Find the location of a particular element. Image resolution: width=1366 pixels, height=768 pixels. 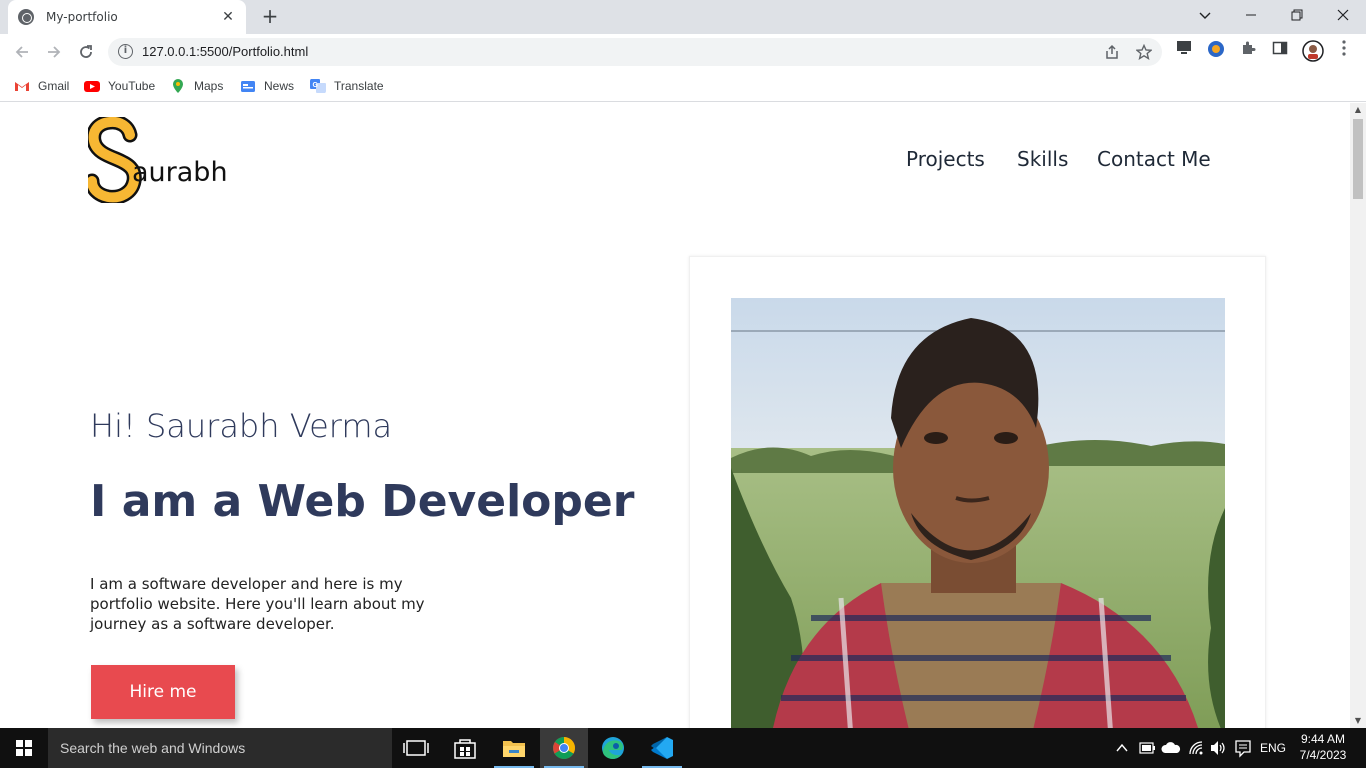

share-icon is located at coordinates (1112, 52).